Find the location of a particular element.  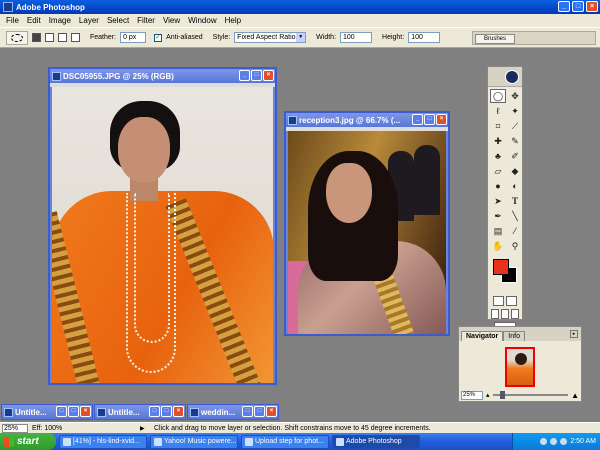

minimized-window-untitled-1: Untitle... □ □ × is located at coordinates (47, 412).